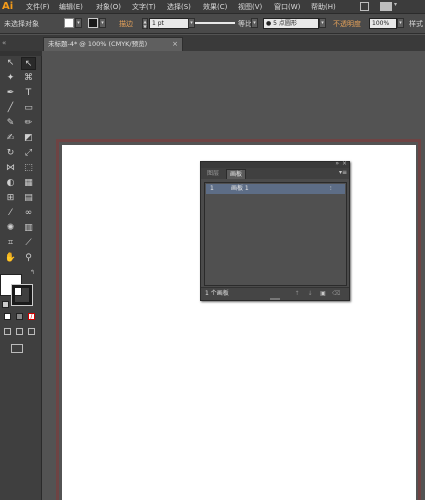 This screenshot has width=425, height=500. I want to click on close-icon: ×, so click(175, 44).